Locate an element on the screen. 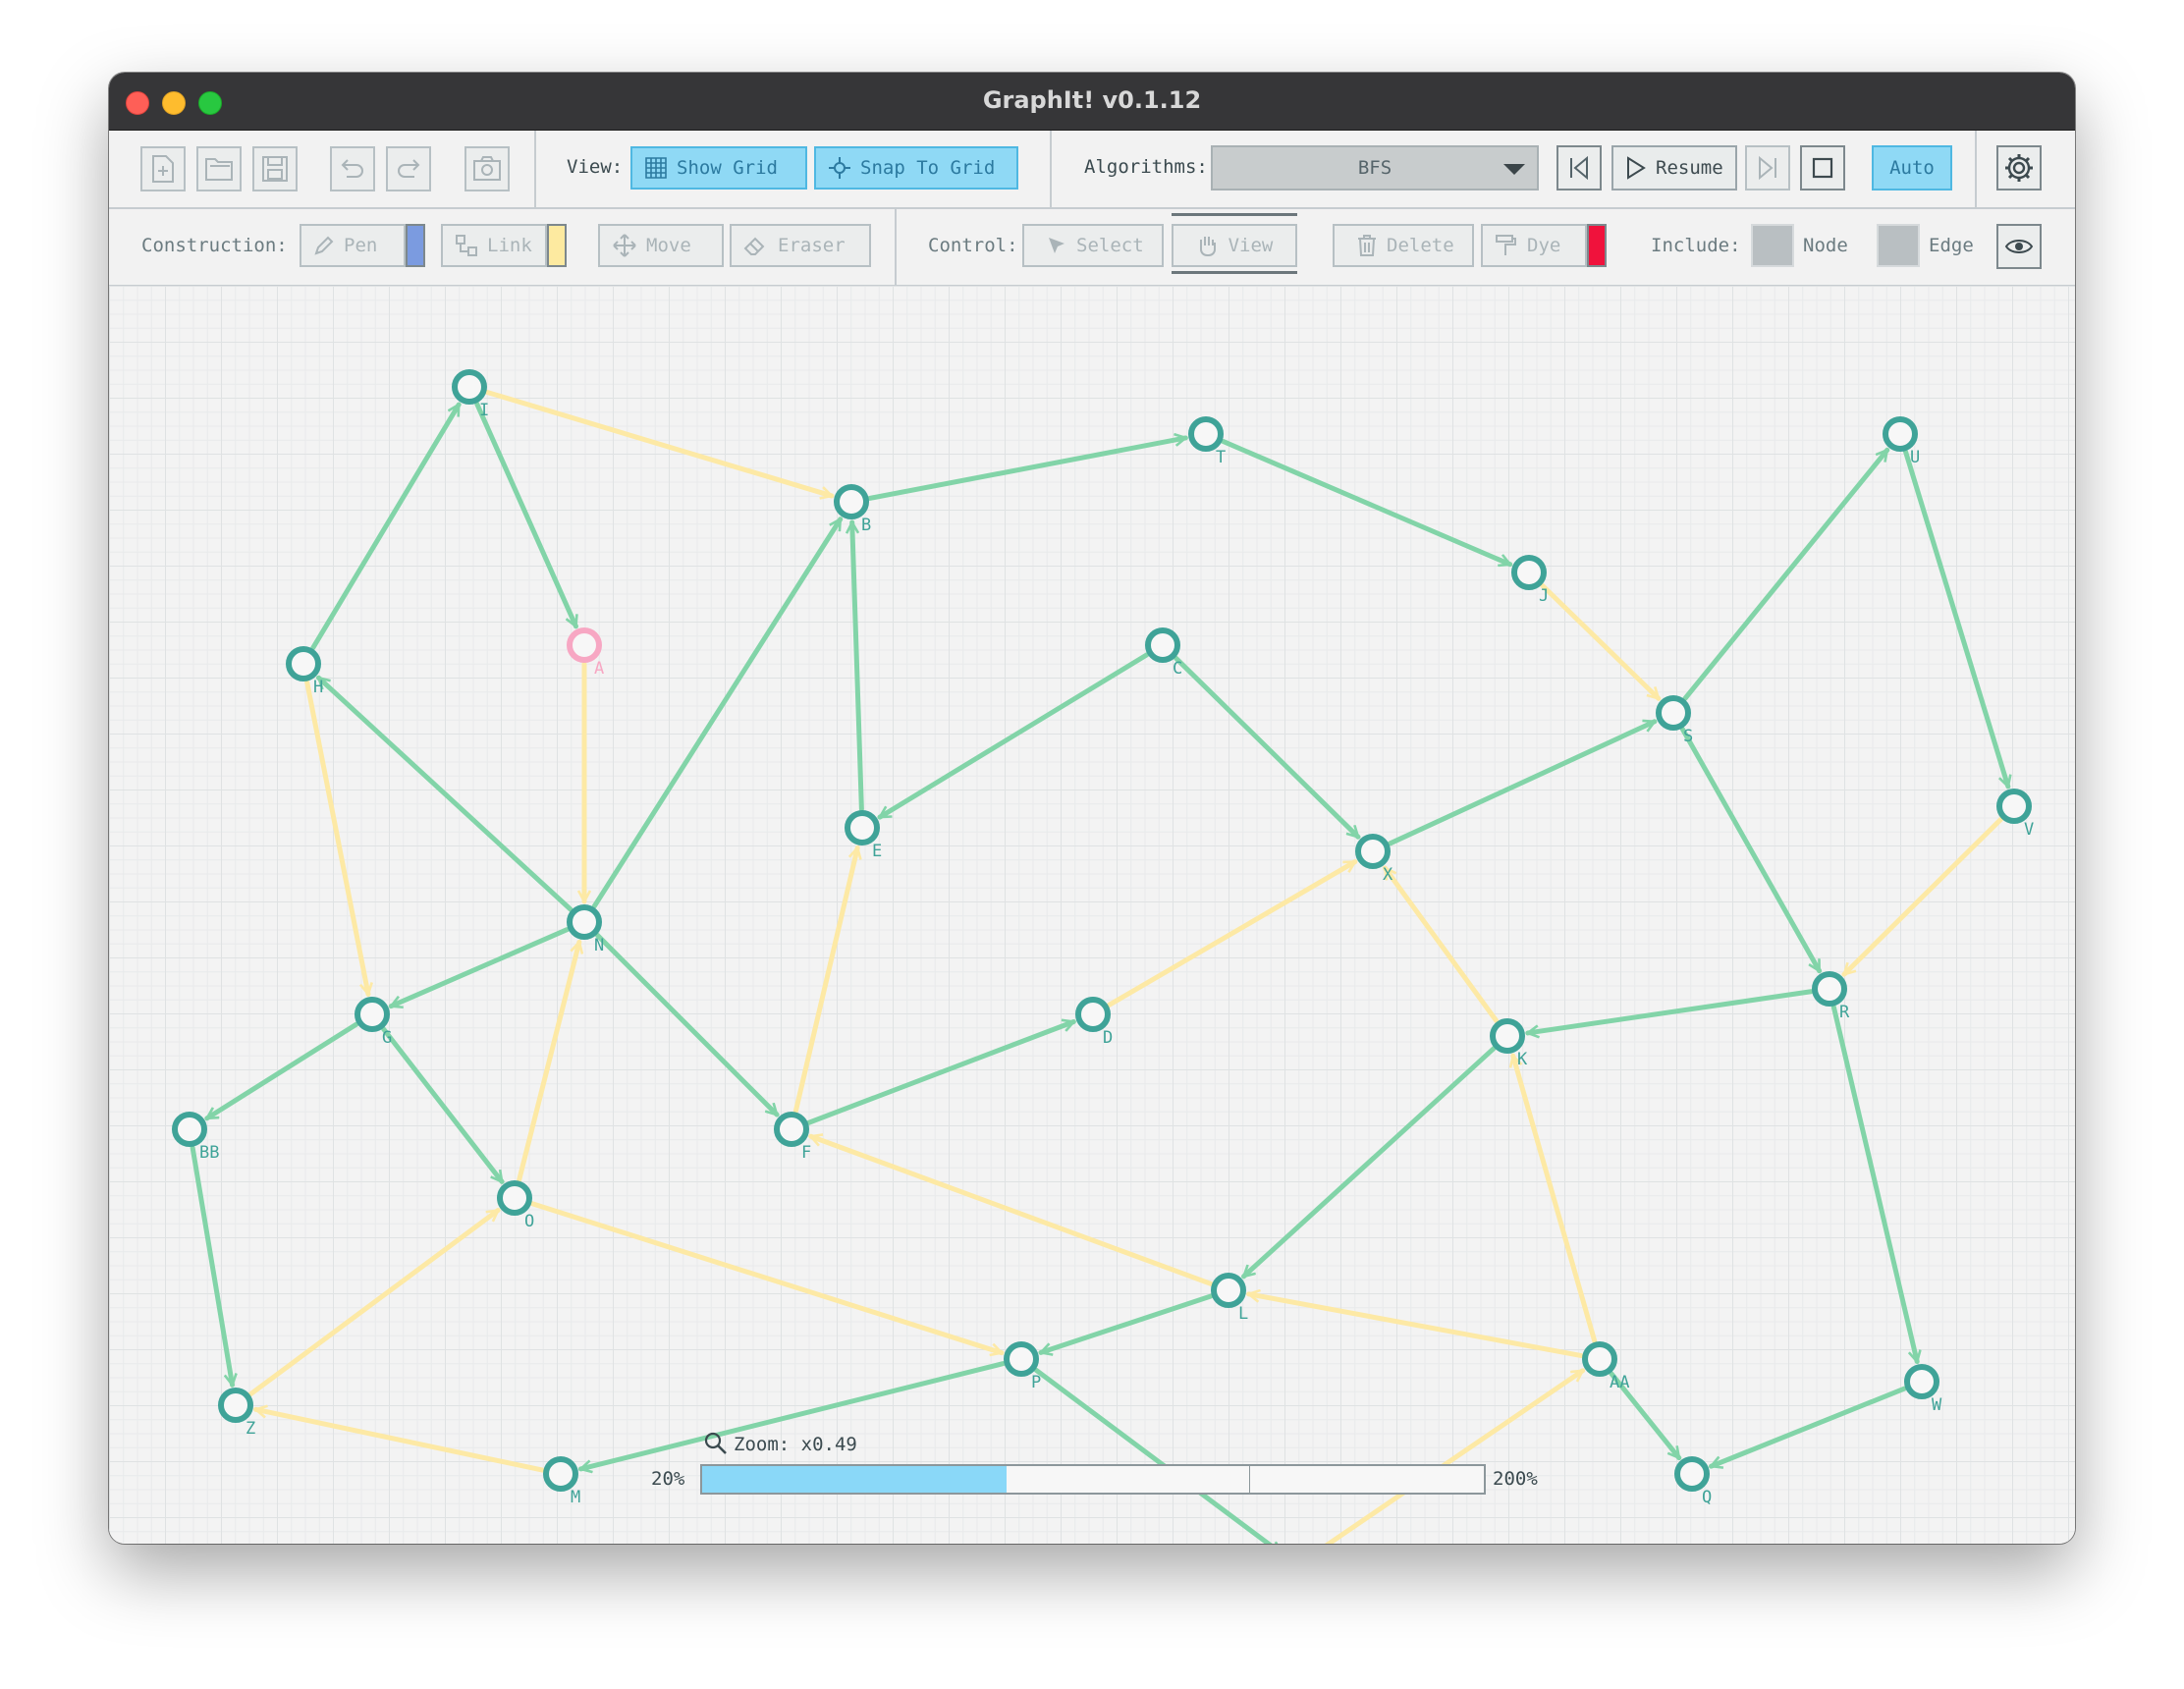  edge-H-G is located at coordinates (336, 837).